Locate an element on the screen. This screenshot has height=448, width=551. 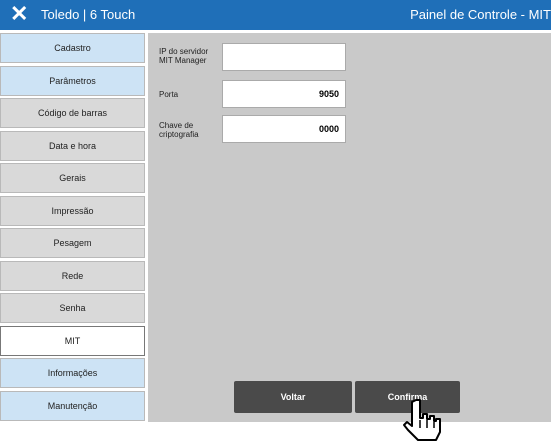
sidebar-item-rede: Rede is located at coordinates (72, 275).